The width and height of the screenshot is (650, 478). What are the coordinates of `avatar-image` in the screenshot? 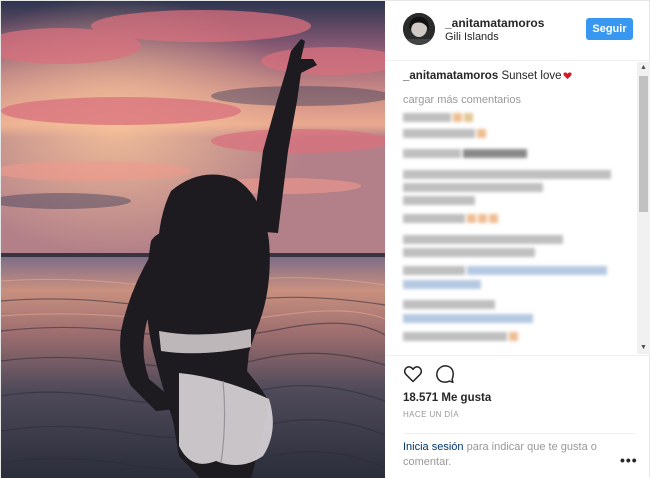 It's located at (419, 29).